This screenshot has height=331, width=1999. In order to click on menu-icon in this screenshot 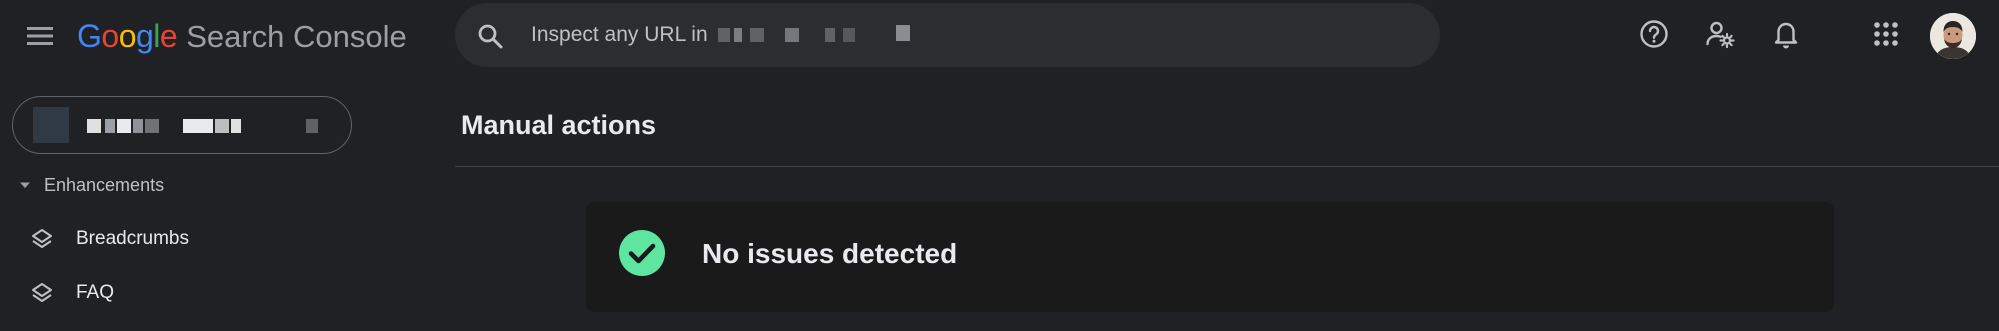, I will do `click(40, 36)`.